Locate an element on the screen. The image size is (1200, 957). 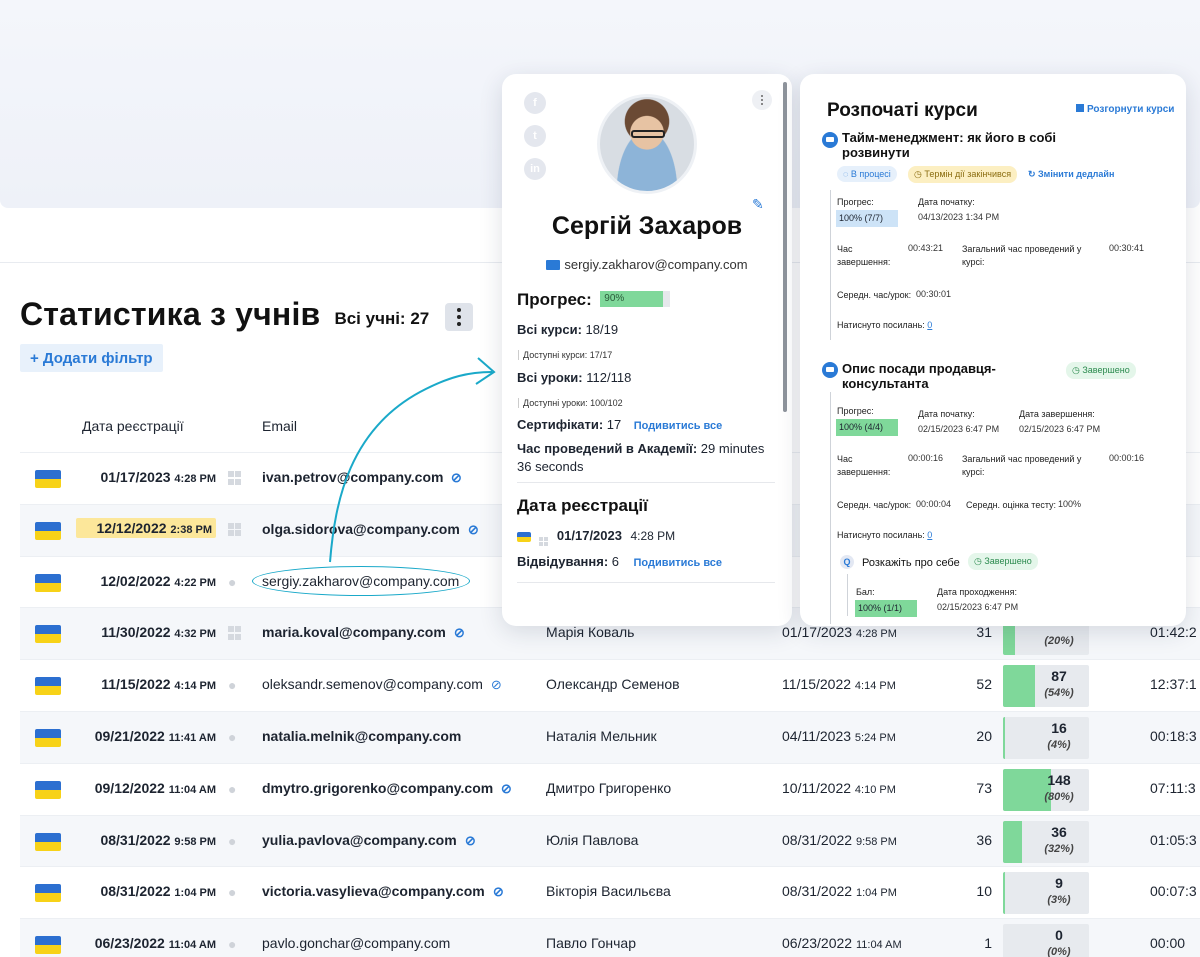
column-header-email: Email is located at coordinates (279, 426).